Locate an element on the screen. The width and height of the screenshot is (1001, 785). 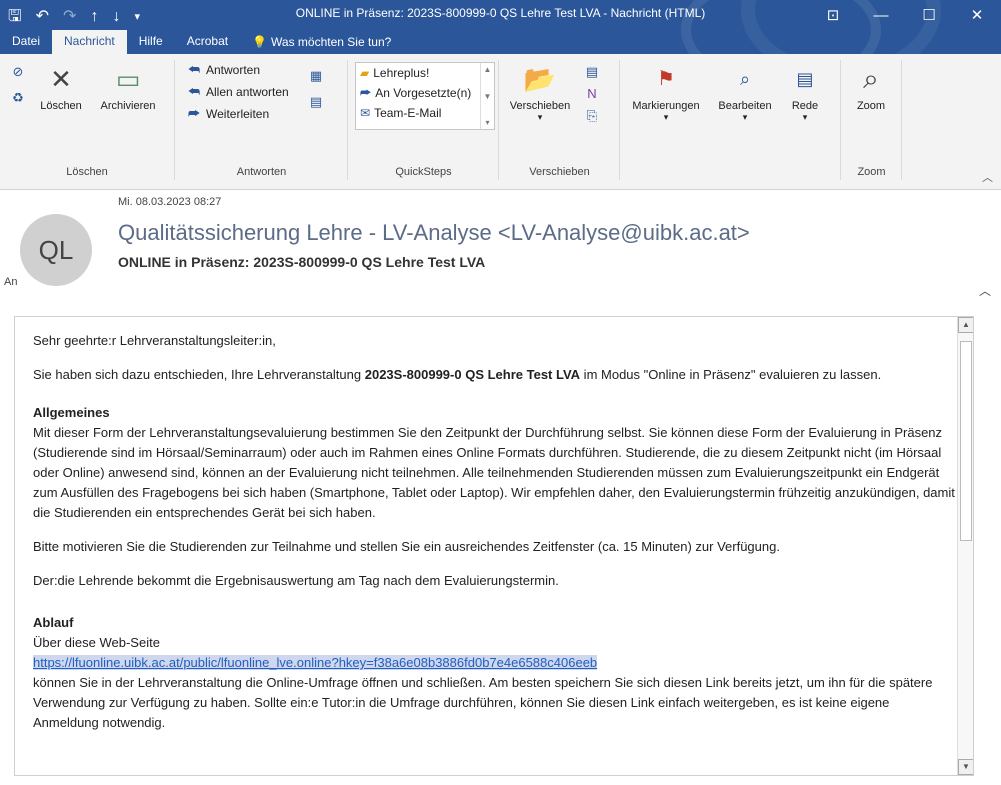
forward-label: Weiterleiten is located at coordinates (238, 114).